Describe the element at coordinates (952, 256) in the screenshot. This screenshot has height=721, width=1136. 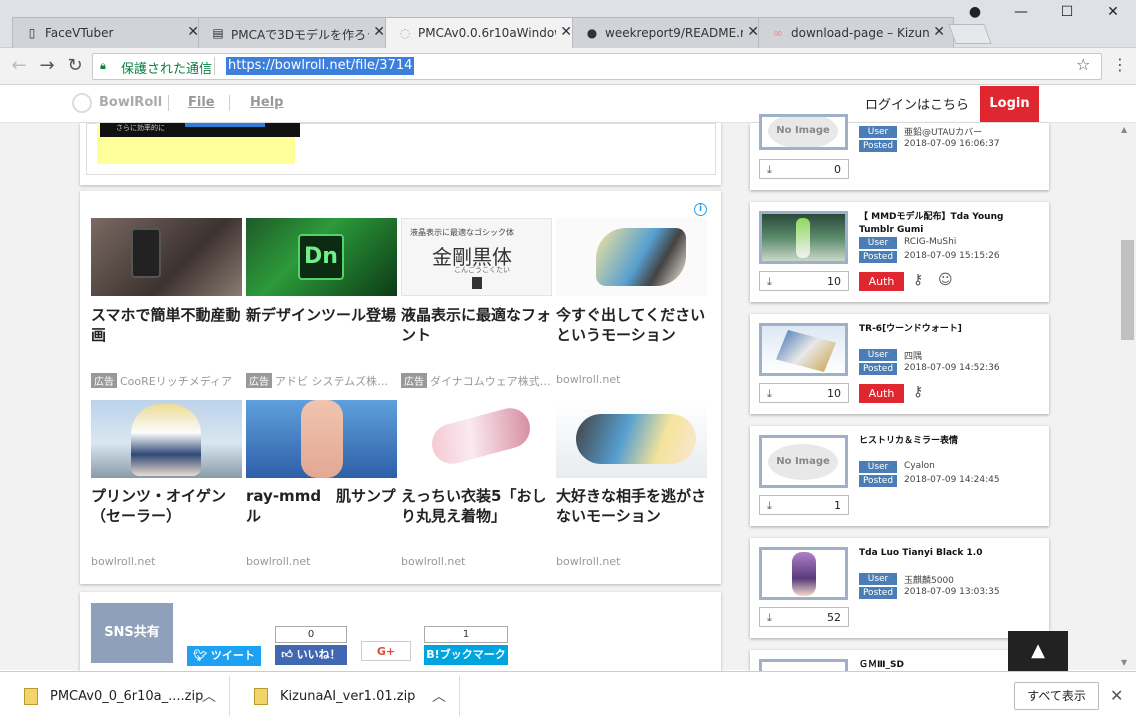
I see `file-posted: 2018-07-09 15:15:26` at that location.